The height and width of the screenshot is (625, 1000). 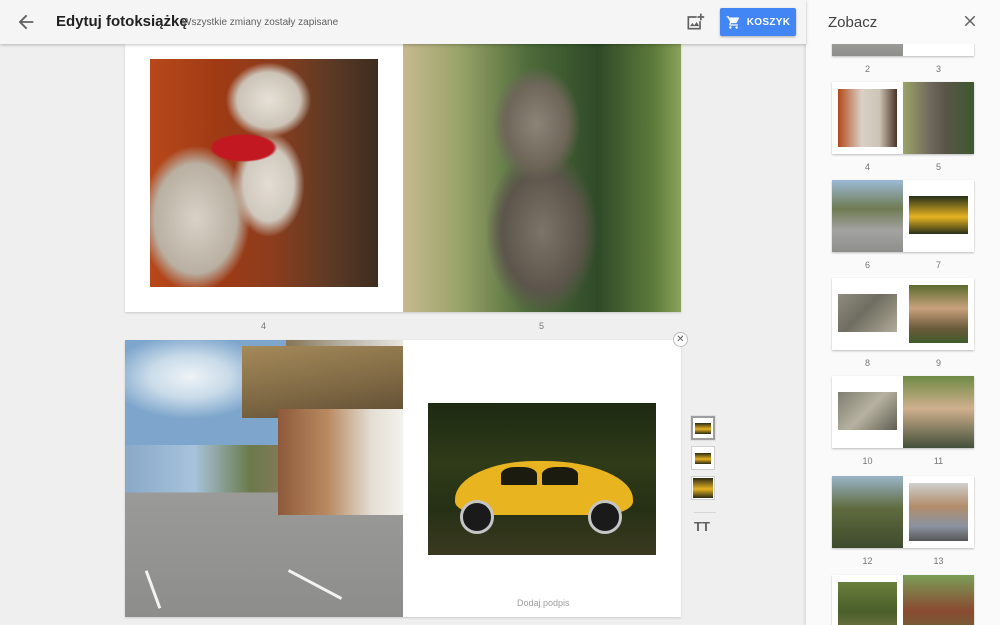 I want to click on remove-spread-button: ✕, so click(x=680, y=339).